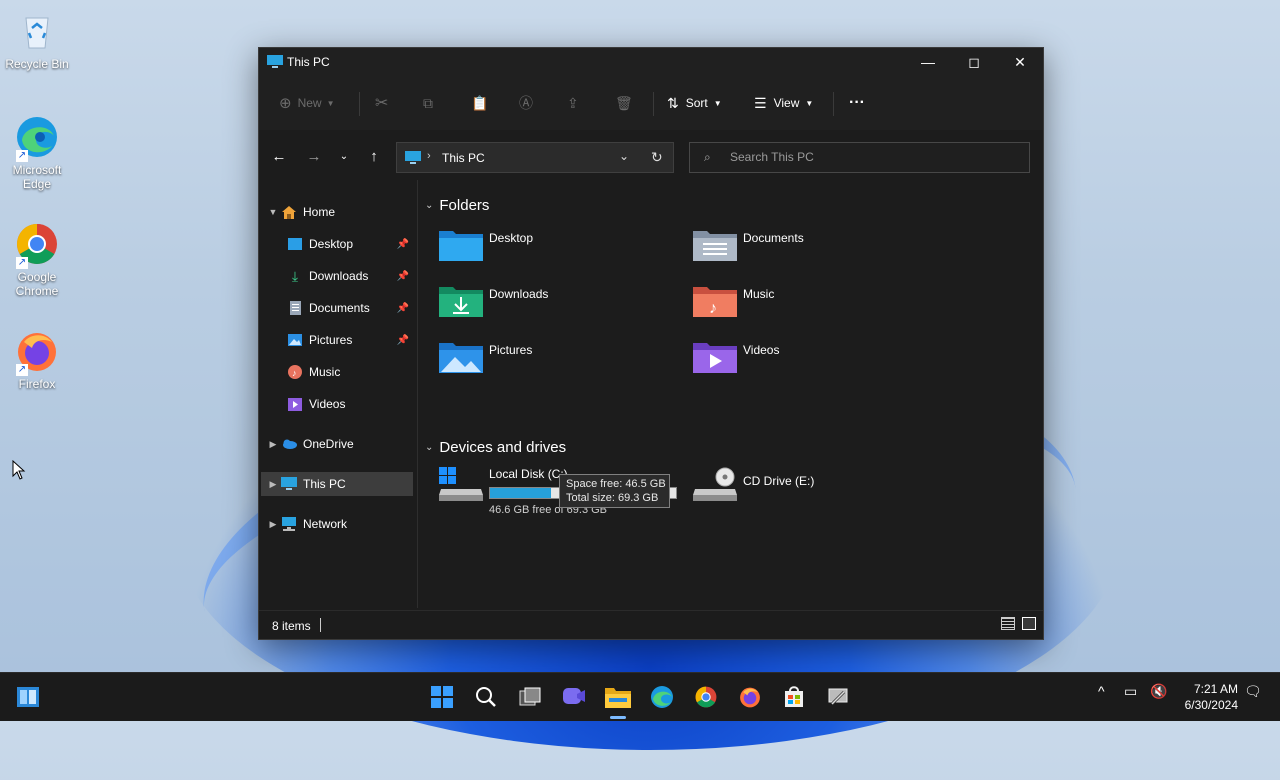 The image size is (1280, 780). I want to click on desktop-icon-label: Firefox, so click(37, 384).